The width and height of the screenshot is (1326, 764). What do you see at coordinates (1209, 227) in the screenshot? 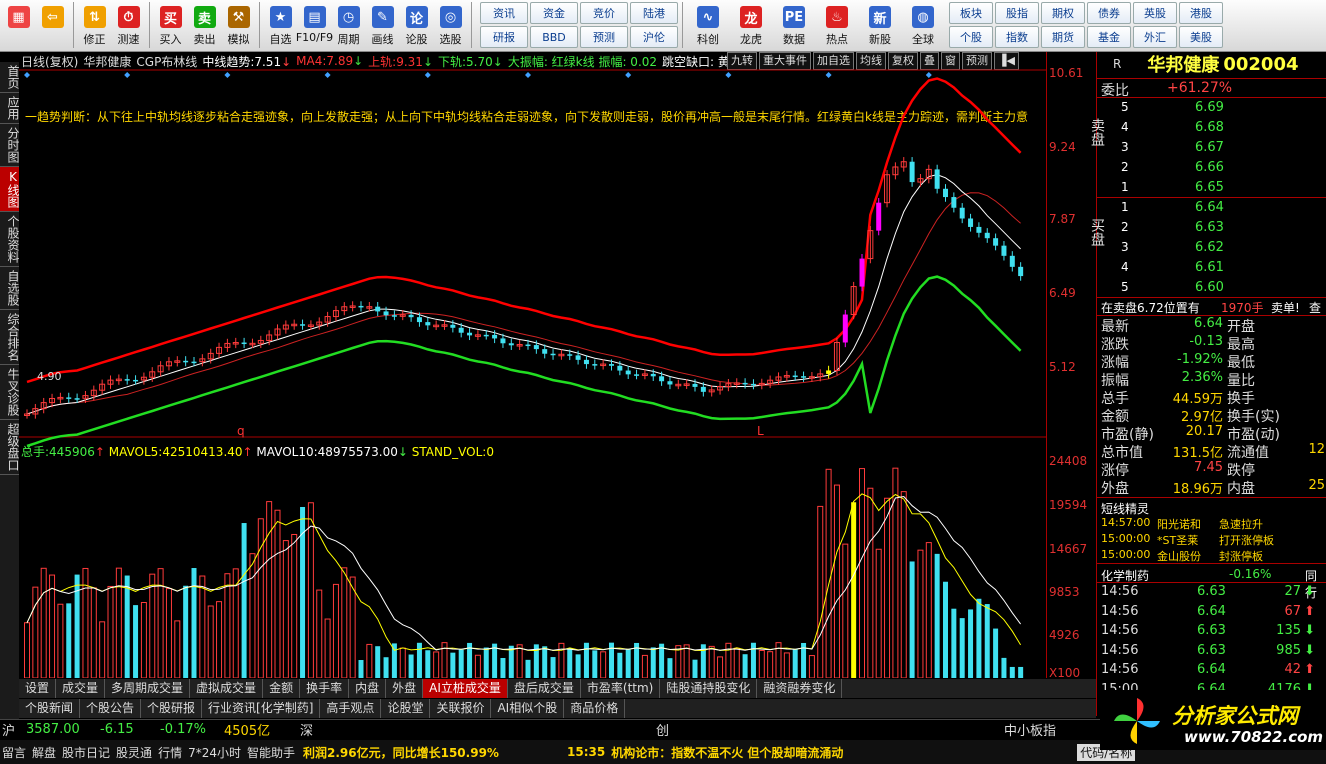
I see `book-price: 6.63` at bounding box center [1209, 227].